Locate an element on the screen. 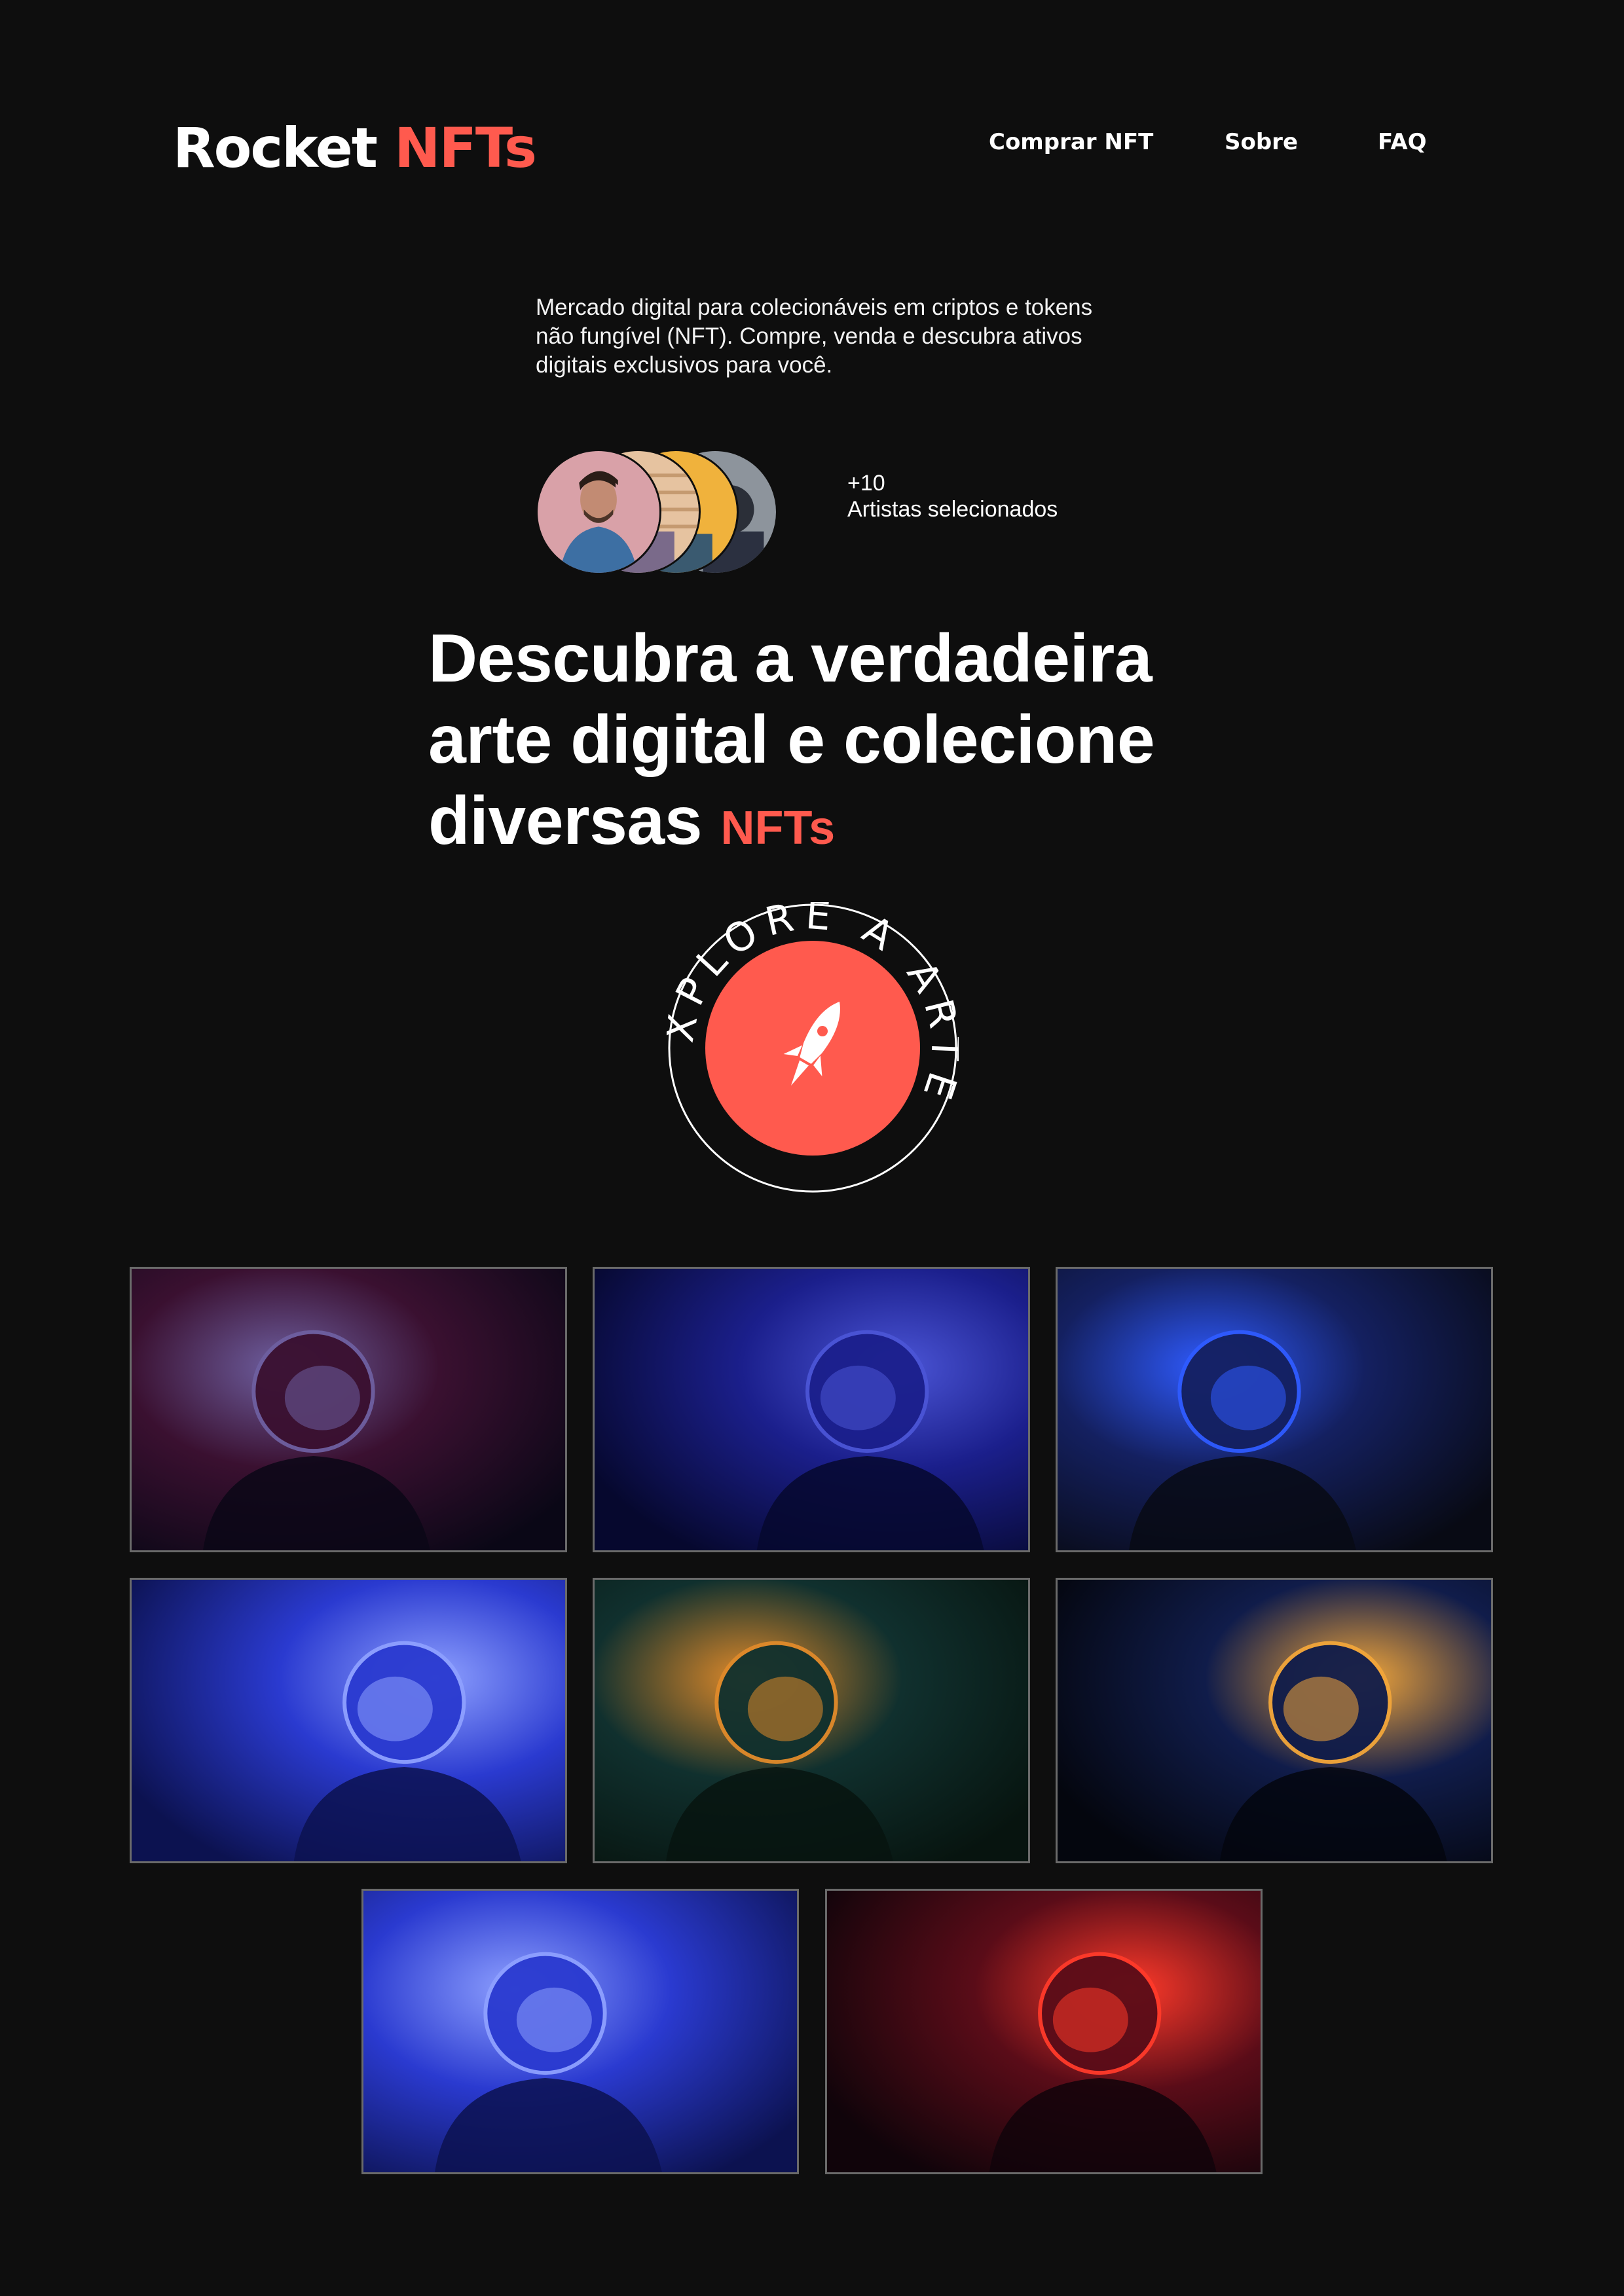 This screenshot has height=2296, width=1624. explore-badge: EXPLORE A ARTE is located at coordinates (813, 1048).